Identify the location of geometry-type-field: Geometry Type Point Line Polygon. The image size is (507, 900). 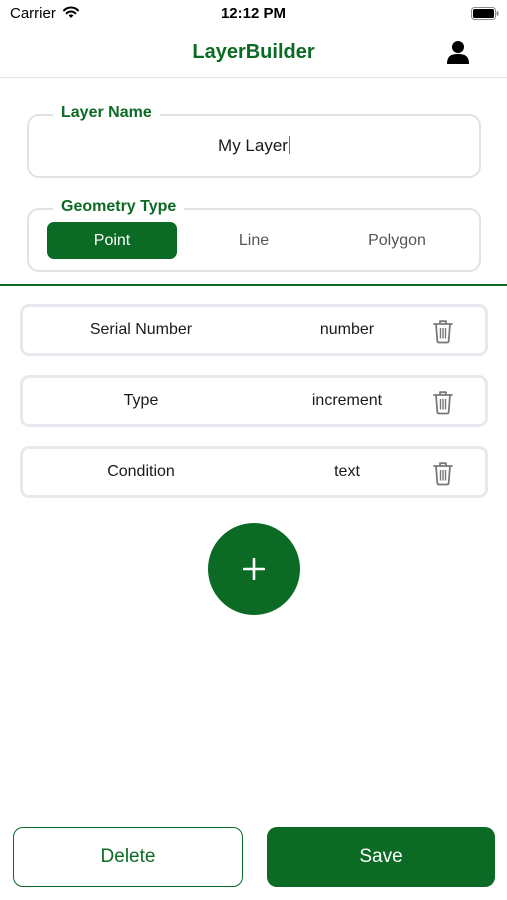
(254, 235).